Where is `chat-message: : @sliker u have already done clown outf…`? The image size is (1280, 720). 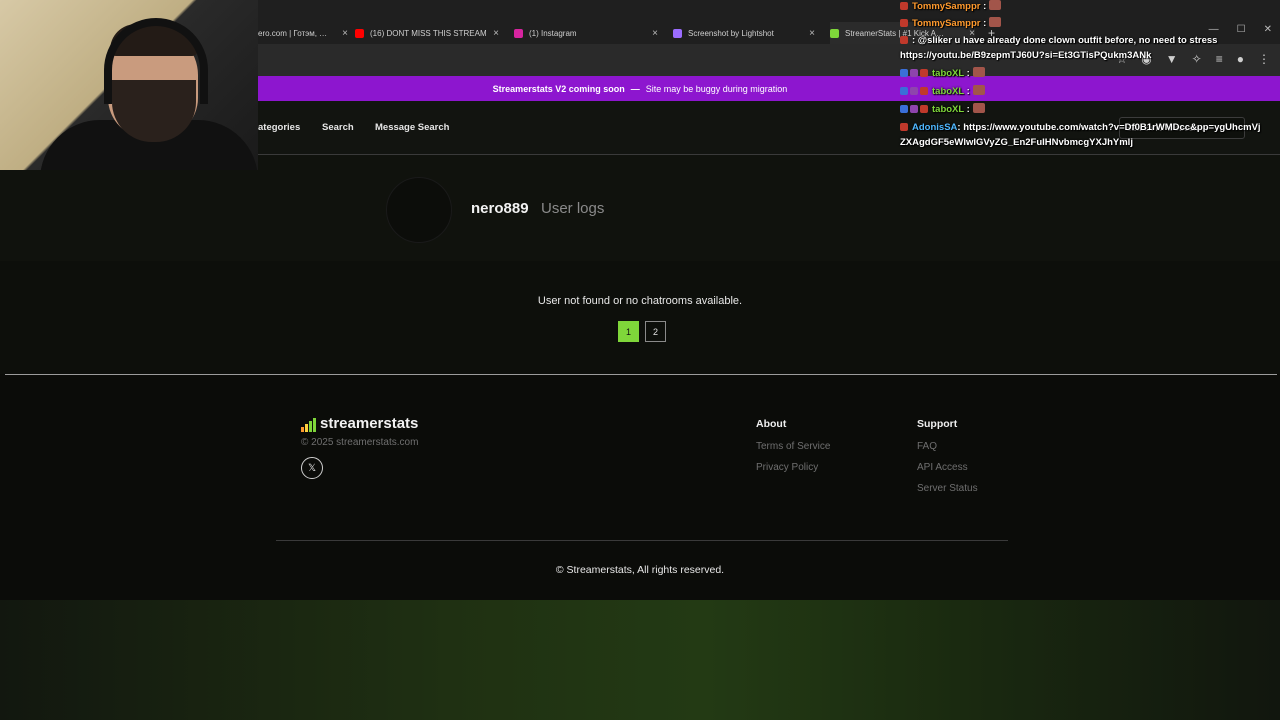
chat-message: : @sliker u have already done clown outf… is located at coordinates (1081, 48).